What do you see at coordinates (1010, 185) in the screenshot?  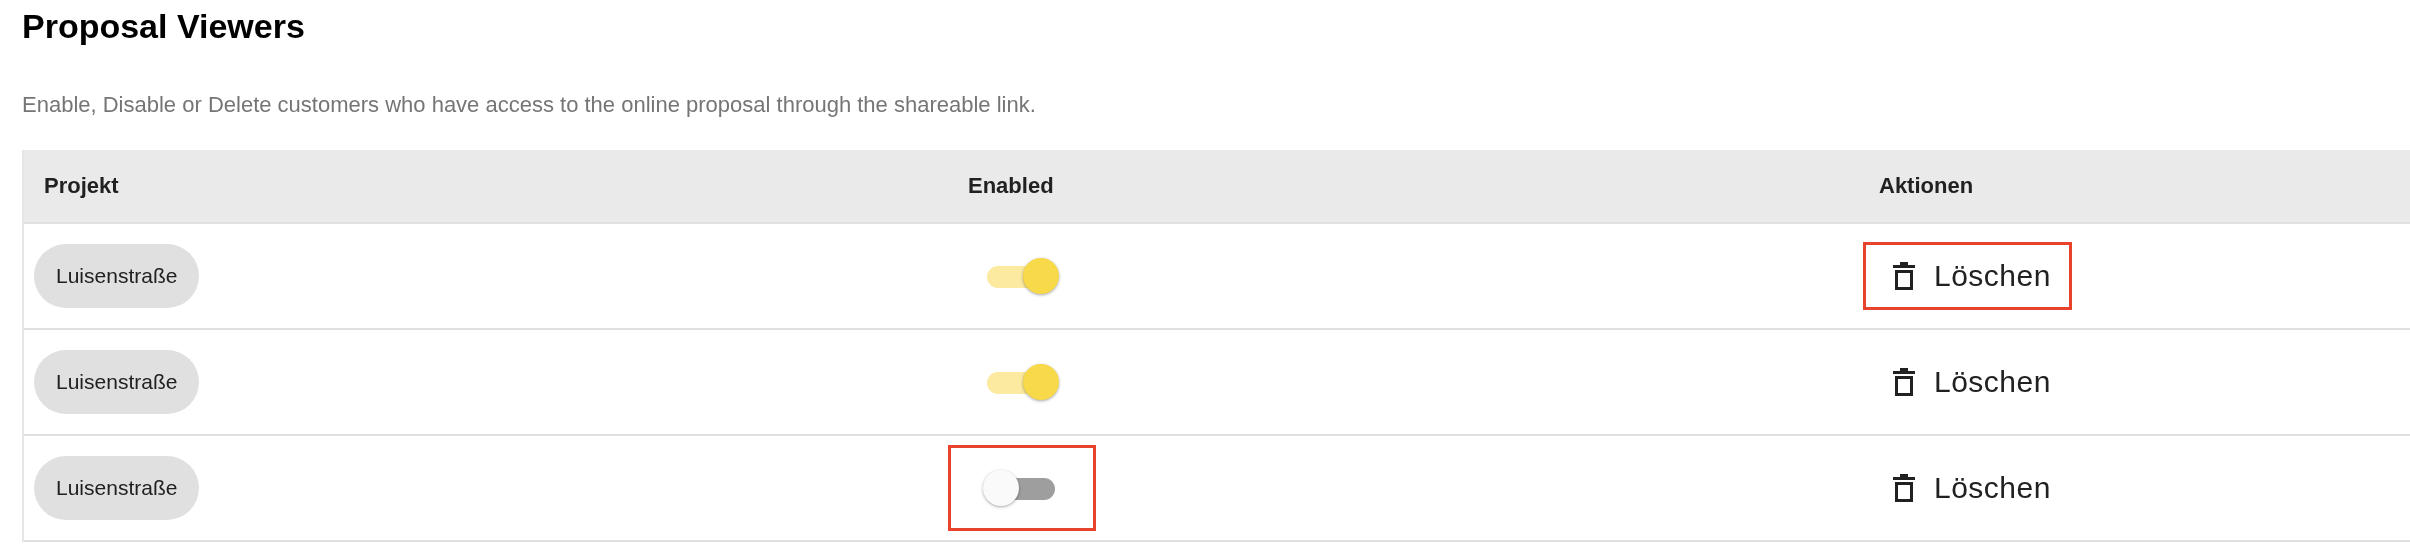 I see `column-header: Enabled` at bounding box center [1010, 185].